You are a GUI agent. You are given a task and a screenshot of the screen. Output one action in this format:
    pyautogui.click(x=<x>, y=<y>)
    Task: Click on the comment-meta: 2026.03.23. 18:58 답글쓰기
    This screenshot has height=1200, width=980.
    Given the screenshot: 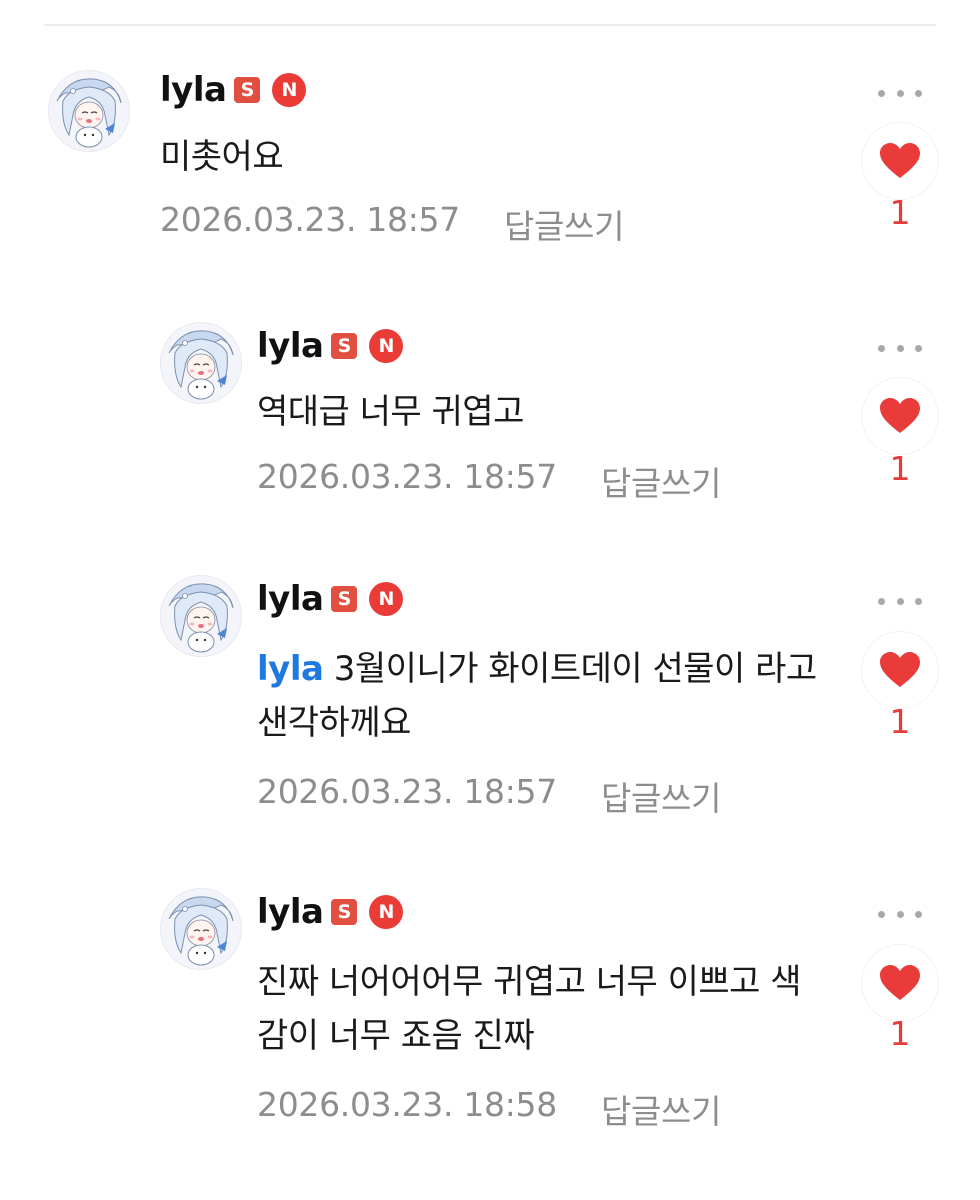 What is the action you would take?
    pyautogui.click(x=489, y=1109)
    